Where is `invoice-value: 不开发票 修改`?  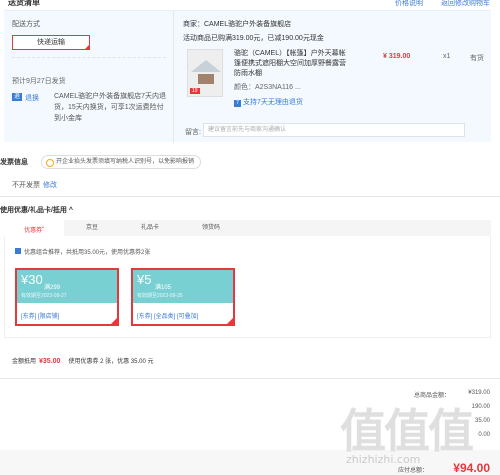
invoice-value: 不开发票 修改 is located at coordinates (34, 185).